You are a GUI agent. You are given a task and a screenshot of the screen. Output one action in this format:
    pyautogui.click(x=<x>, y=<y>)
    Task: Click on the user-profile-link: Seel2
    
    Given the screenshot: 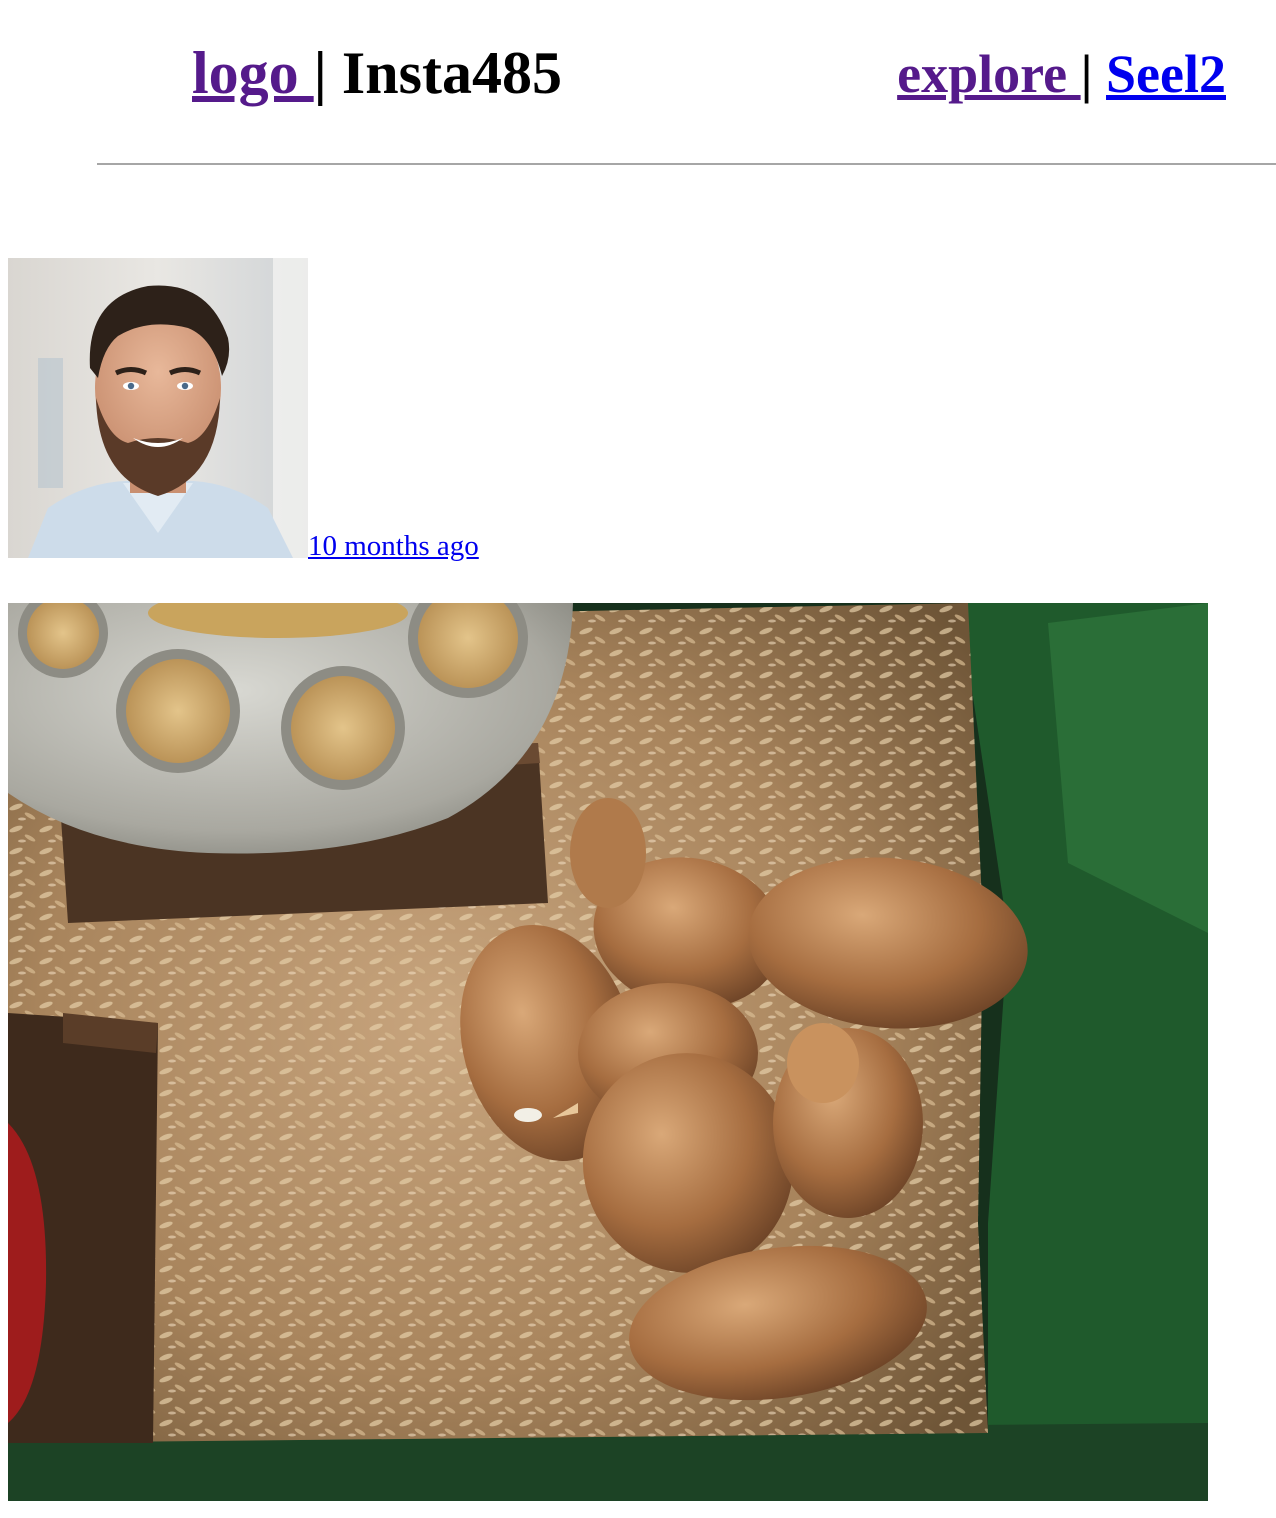 What is the action you would take?
    pyautogui.click(x=1166, y=74)
    